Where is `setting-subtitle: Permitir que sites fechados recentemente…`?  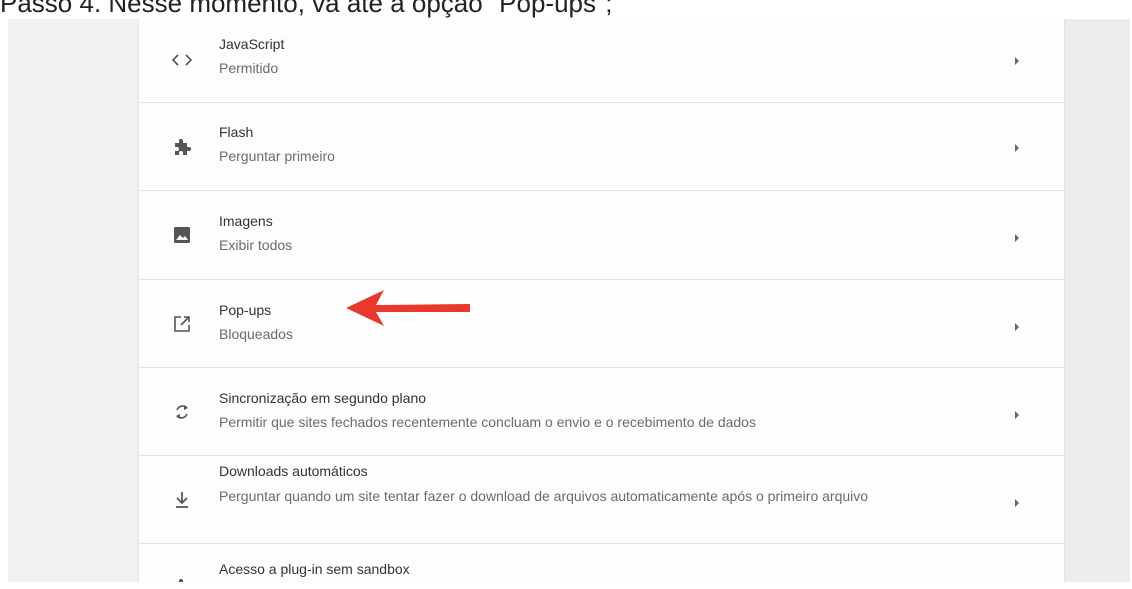 setting-subtitle: Permitir que sites fechados recentemente… is located at coordinates (487, 422).